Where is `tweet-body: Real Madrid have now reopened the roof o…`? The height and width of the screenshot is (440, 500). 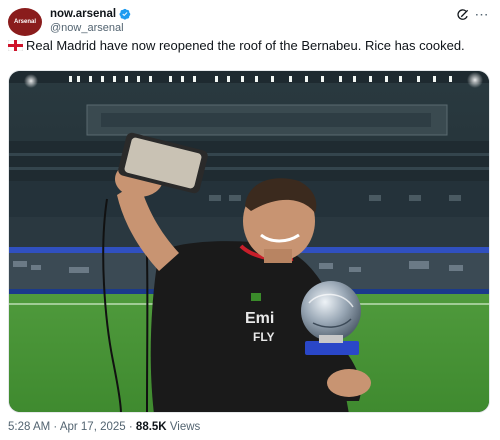 tweet-body: Real Madrid have now reopened the roof o… is located at coordinates (245, 45).